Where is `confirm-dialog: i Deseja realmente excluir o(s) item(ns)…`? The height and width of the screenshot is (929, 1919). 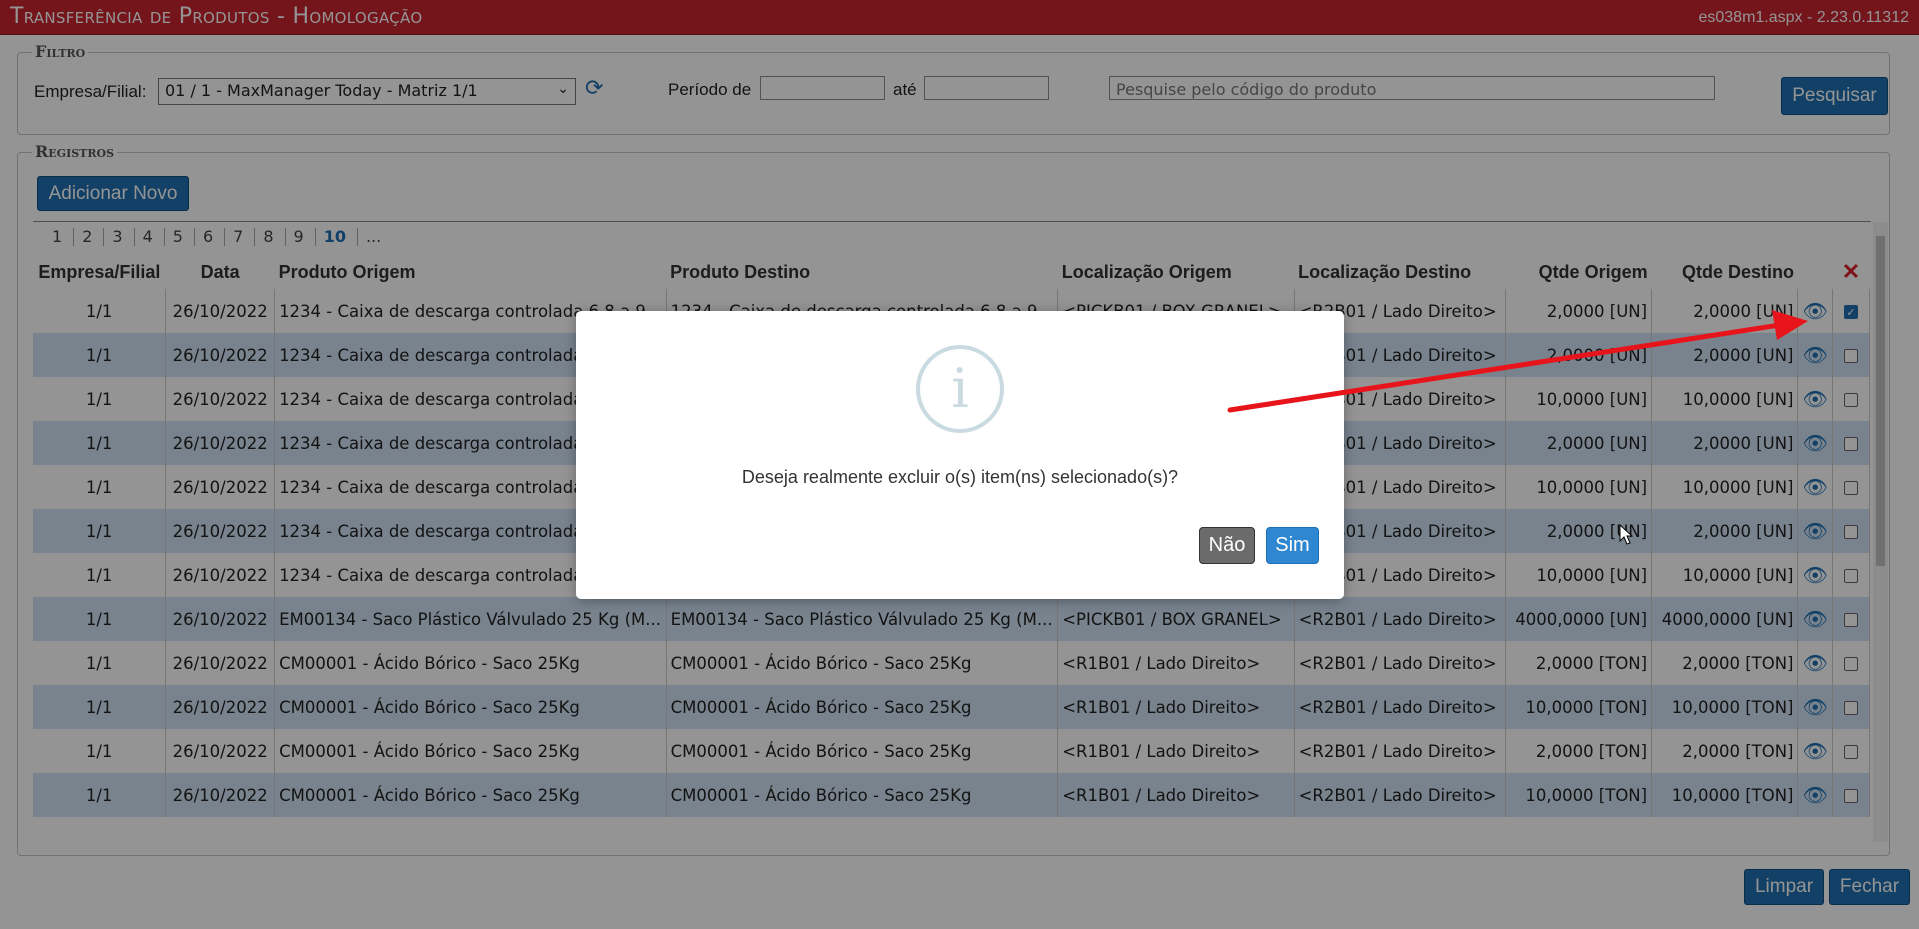
confirm-dialog: i Deseja realmente excluir o(s) item(ns)… is located at coordinates (960, 455).